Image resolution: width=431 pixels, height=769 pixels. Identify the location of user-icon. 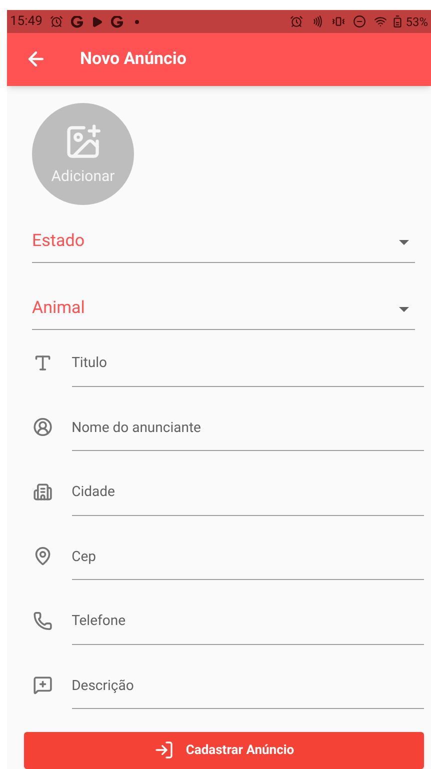
(43, 427).